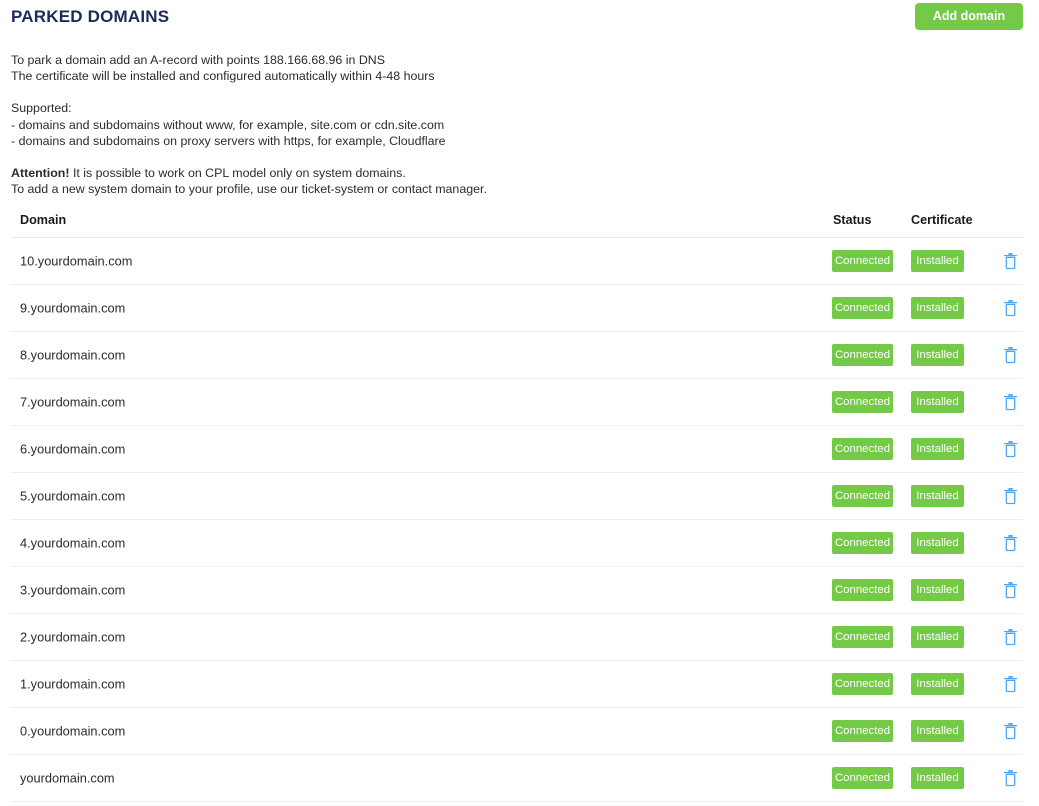 This screenshot has height=806, width=1039. What do you see at coordinates (517, 590) in the screenshot?
I see `table-row: 3.yourdomain.com Connected Installed` at bounding box center [517, 590].